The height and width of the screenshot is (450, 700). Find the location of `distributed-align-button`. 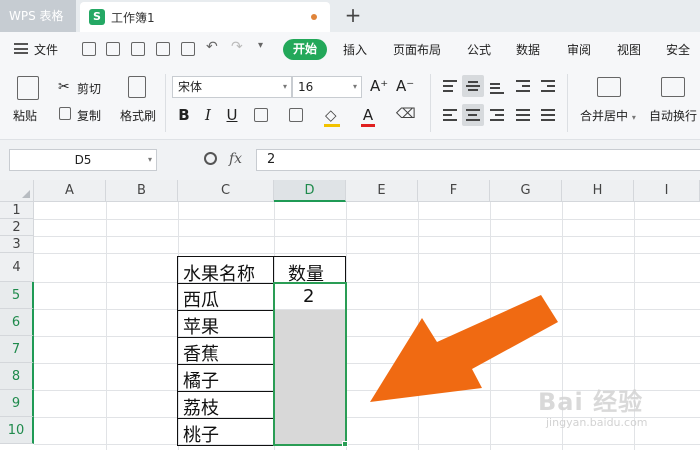

distributed-align-button is located at coordinates (548, 115).